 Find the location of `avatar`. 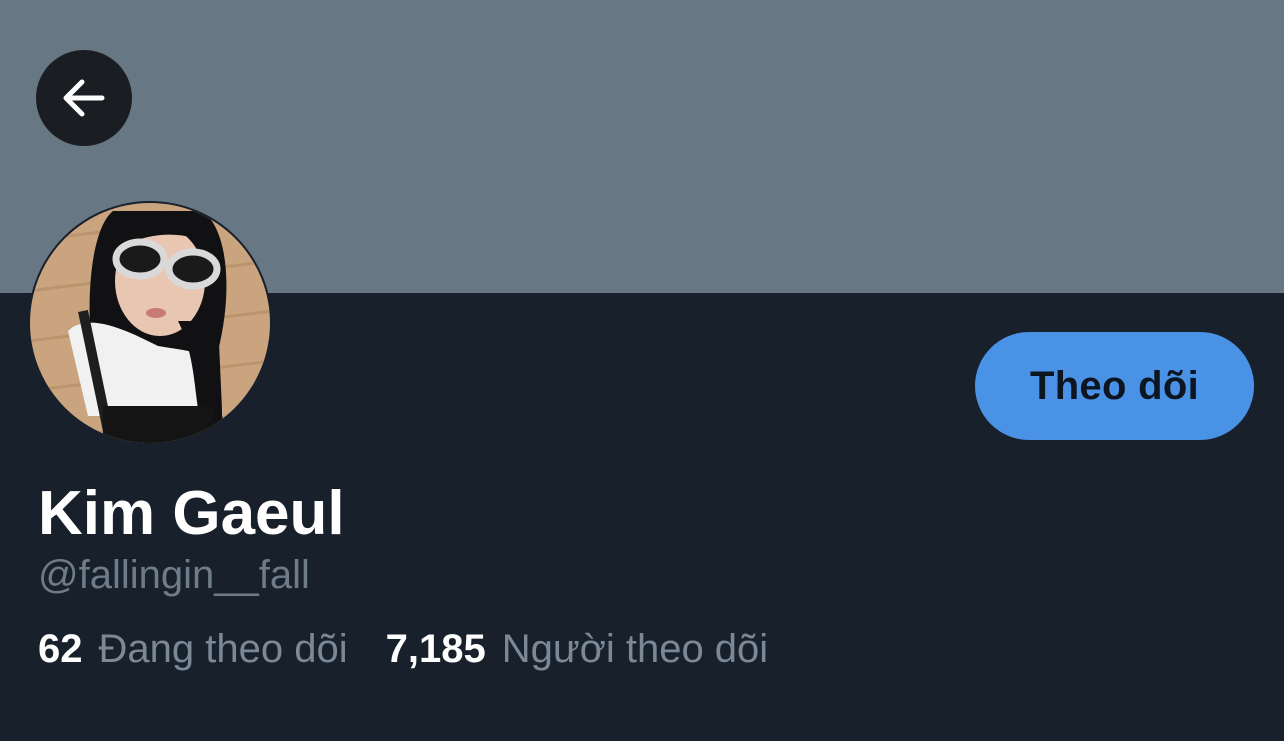

avatar is located at coordinates (150, 323).